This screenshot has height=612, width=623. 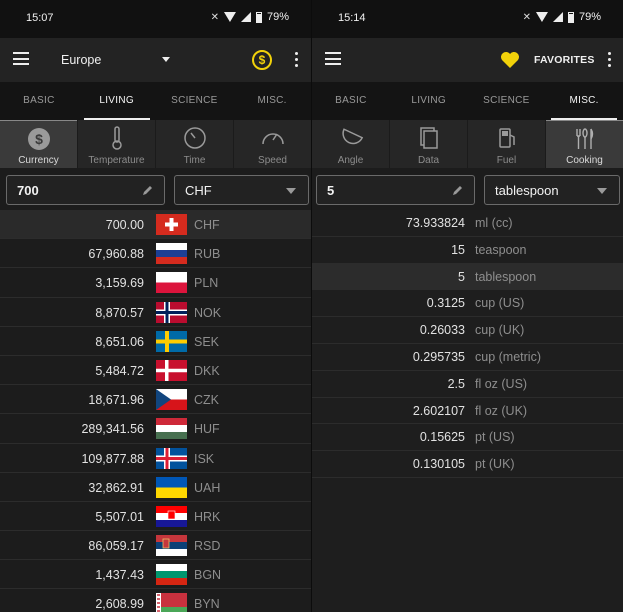 I want to click on conversion-unit: cup (UK), so click(x=500, y=330).